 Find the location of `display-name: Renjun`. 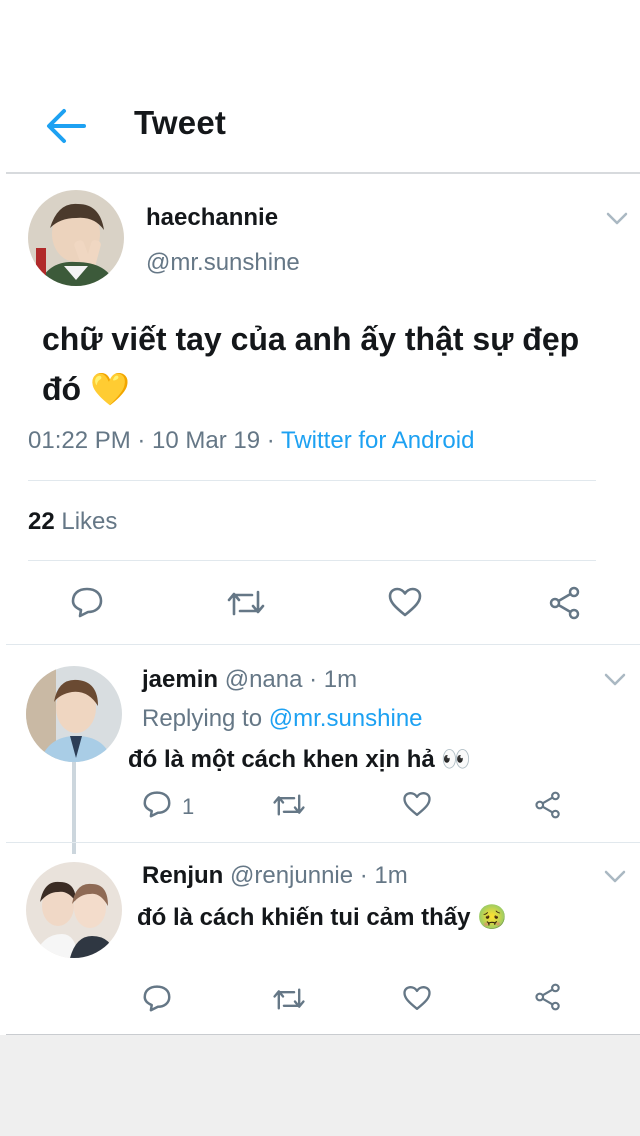

display-name: Renjun is located at coordinates (182, 875).